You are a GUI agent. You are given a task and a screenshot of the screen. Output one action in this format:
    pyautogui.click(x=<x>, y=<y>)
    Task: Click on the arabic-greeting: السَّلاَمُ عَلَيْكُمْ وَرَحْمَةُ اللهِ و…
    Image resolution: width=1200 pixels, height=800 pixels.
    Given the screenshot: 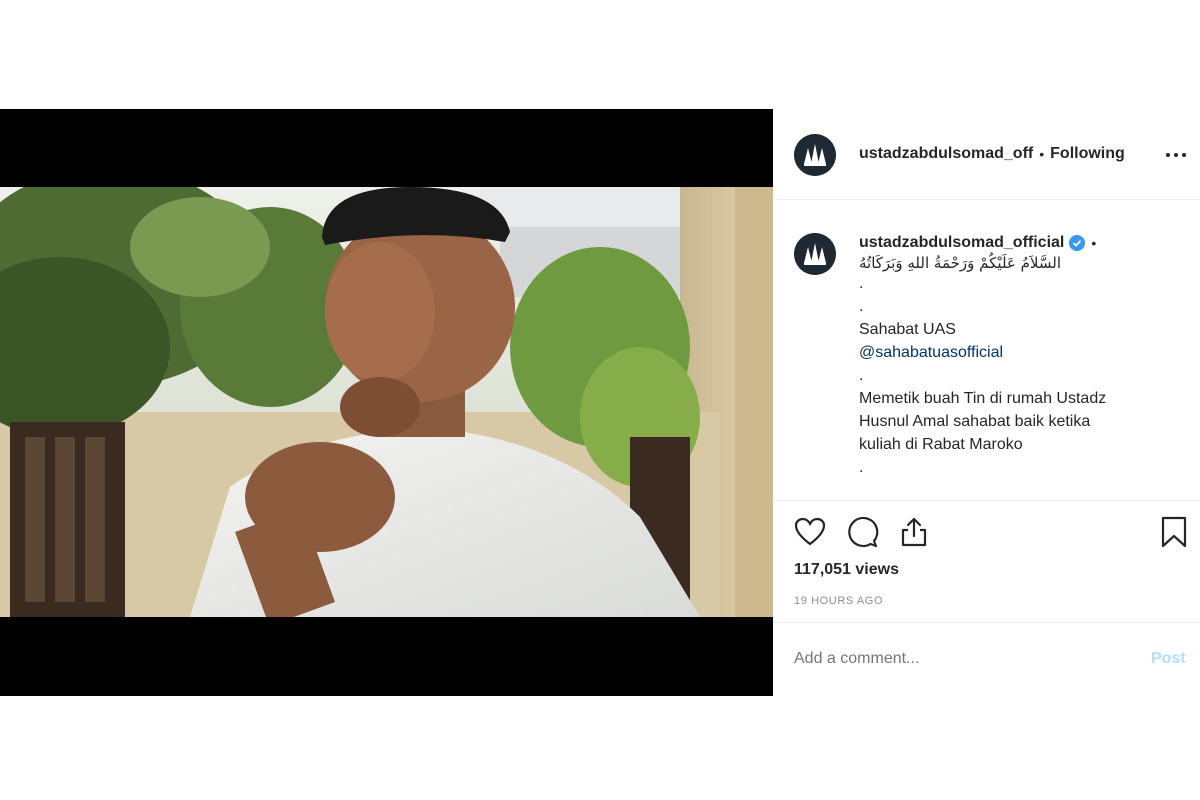 What is the action you would take?
    pyautogui.click(x=960, y=263)
    